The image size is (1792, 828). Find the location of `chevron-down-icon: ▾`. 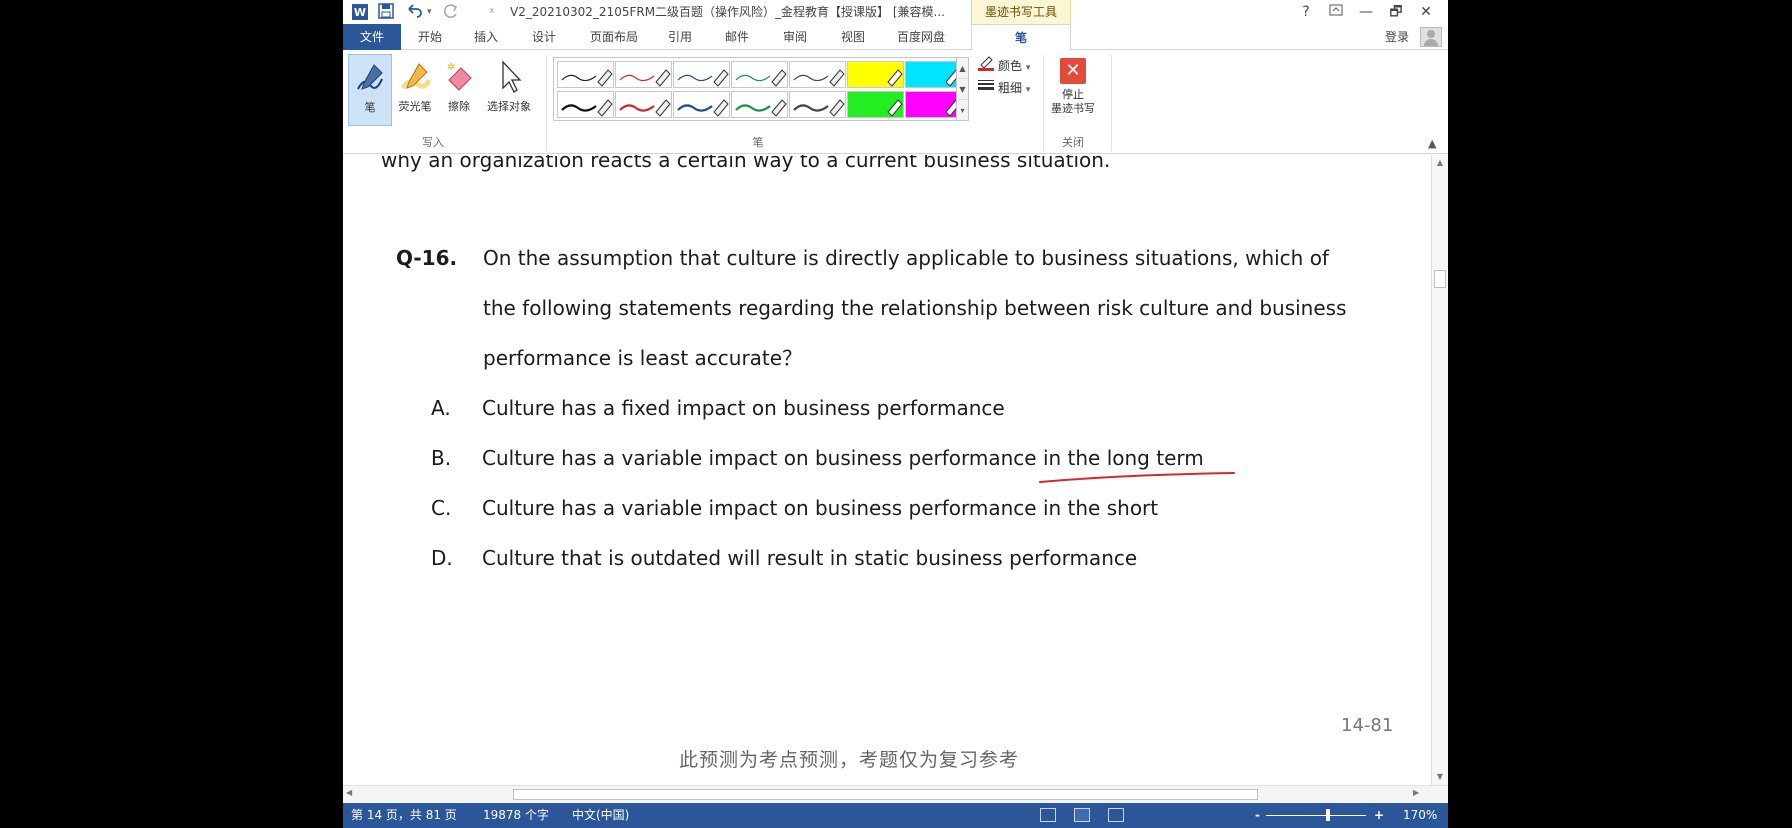

chevron-down-icon: ▾ is located at coordinates (1028, 90).